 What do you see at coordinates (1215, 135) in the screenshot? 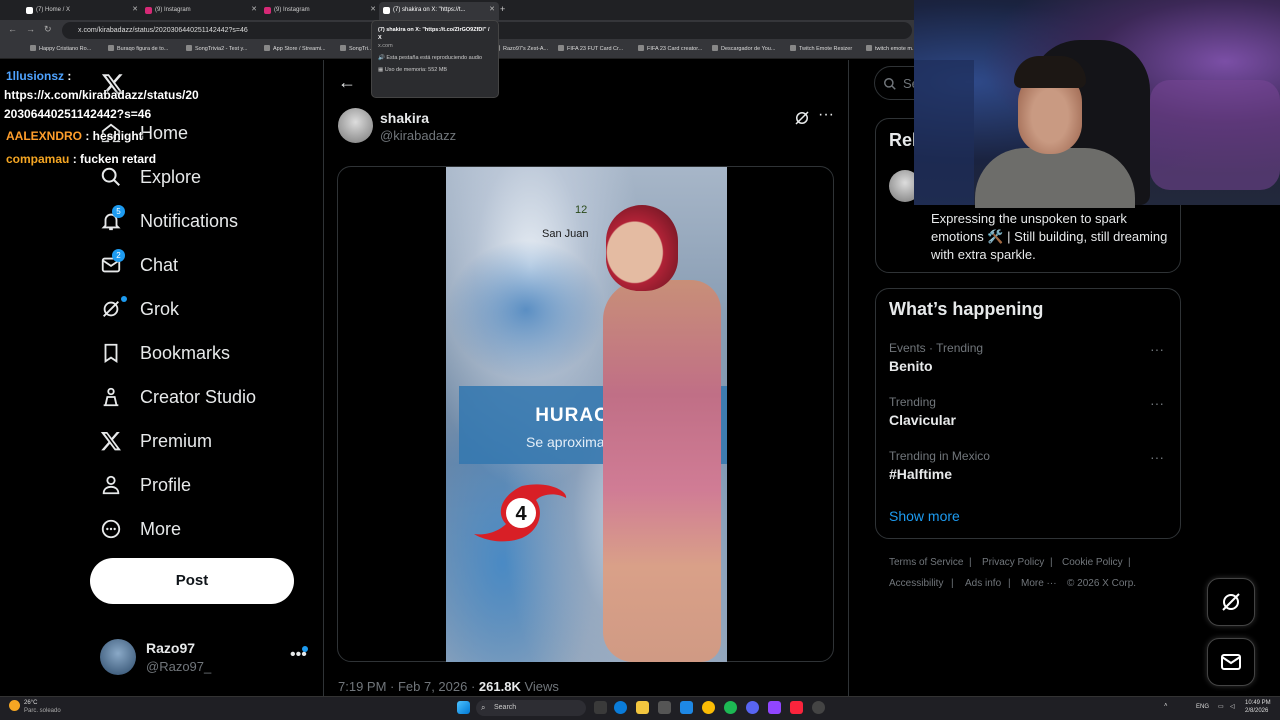
I see `webcam-background` at bounding box center [1215, 135].